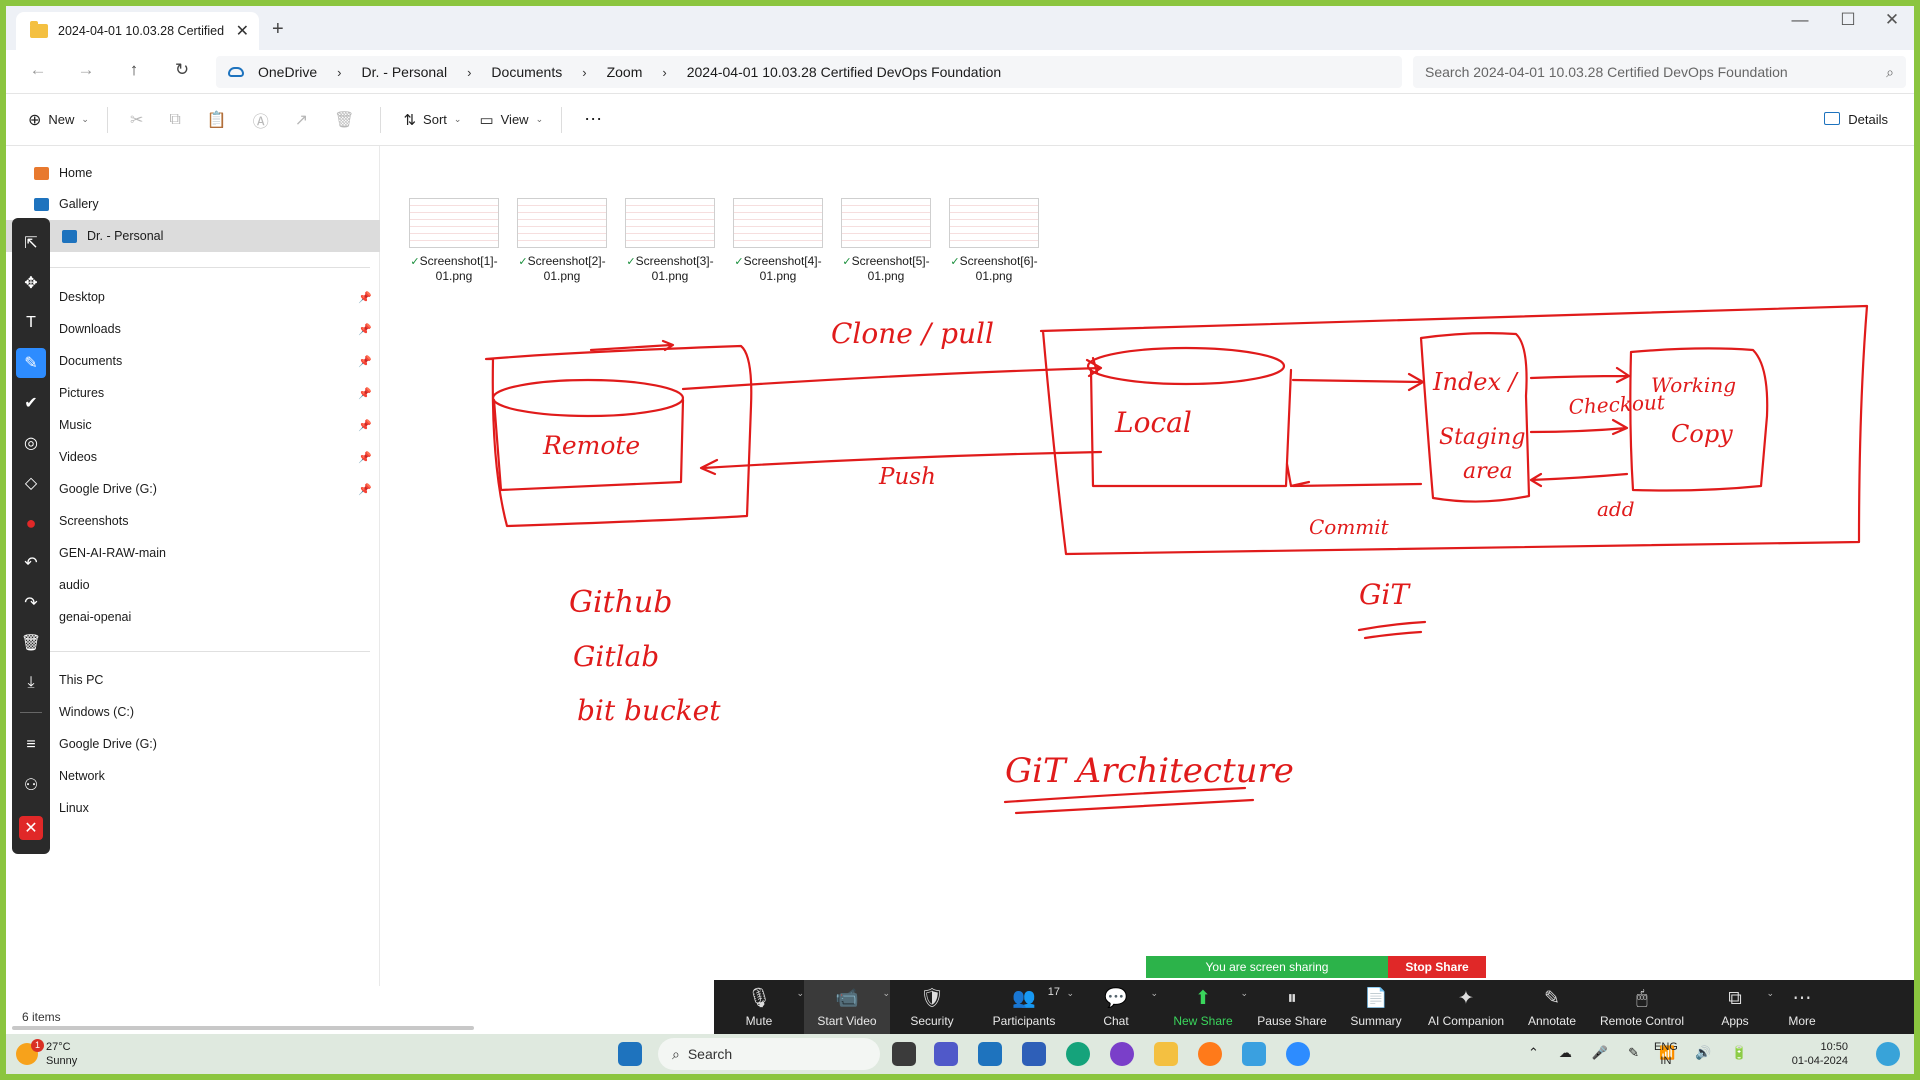 This screenshot has width=1920, height=1080. Describe the element at coordinates (1116, 1007) in the screenshot. I see `zoom-chat-button: 💬 Chat ⌄` at that location.